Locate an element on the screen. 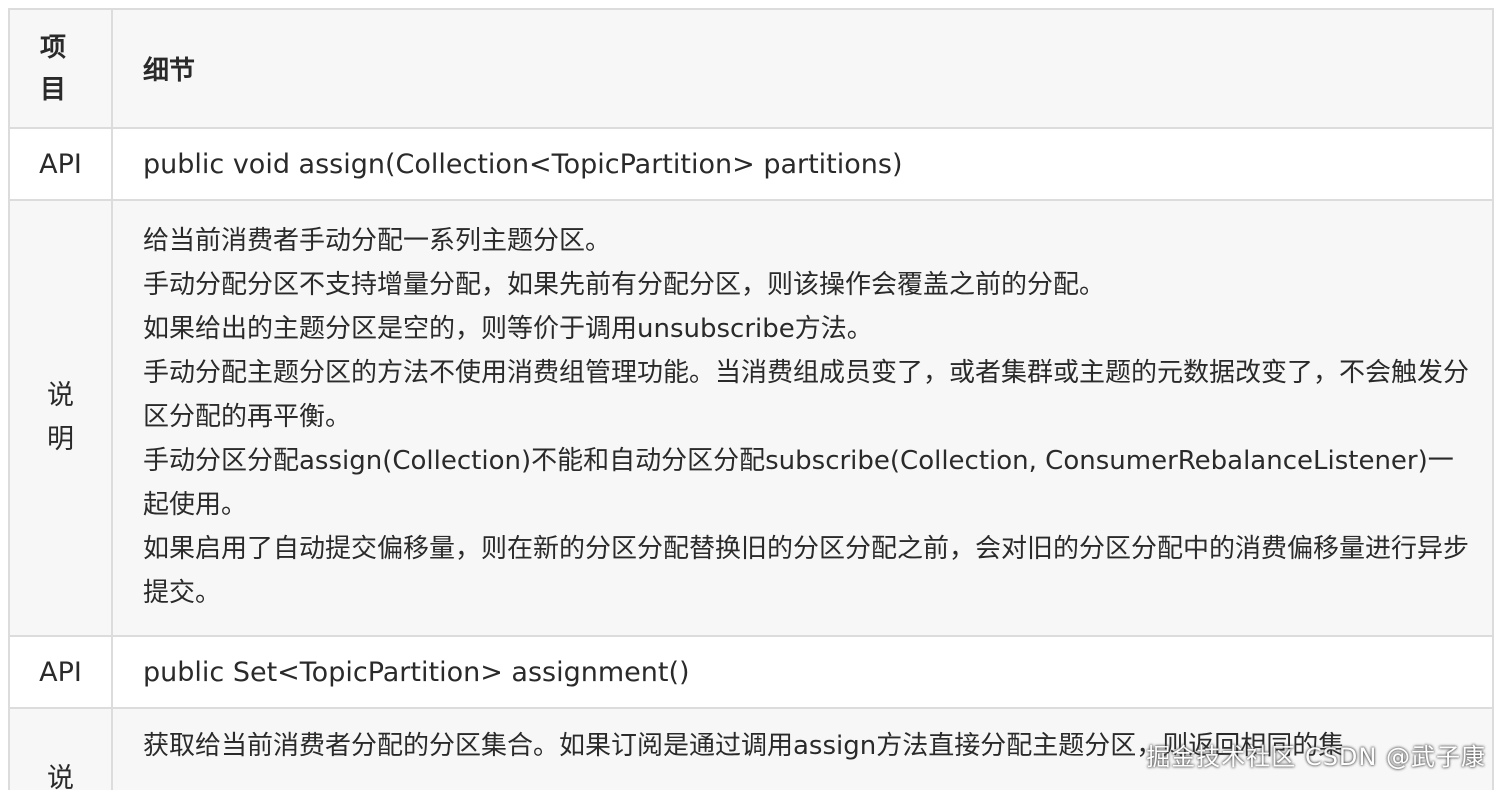 This screenshot has height=790, width=1500. header-detail: 细节 is located at coordinates (802, 68).